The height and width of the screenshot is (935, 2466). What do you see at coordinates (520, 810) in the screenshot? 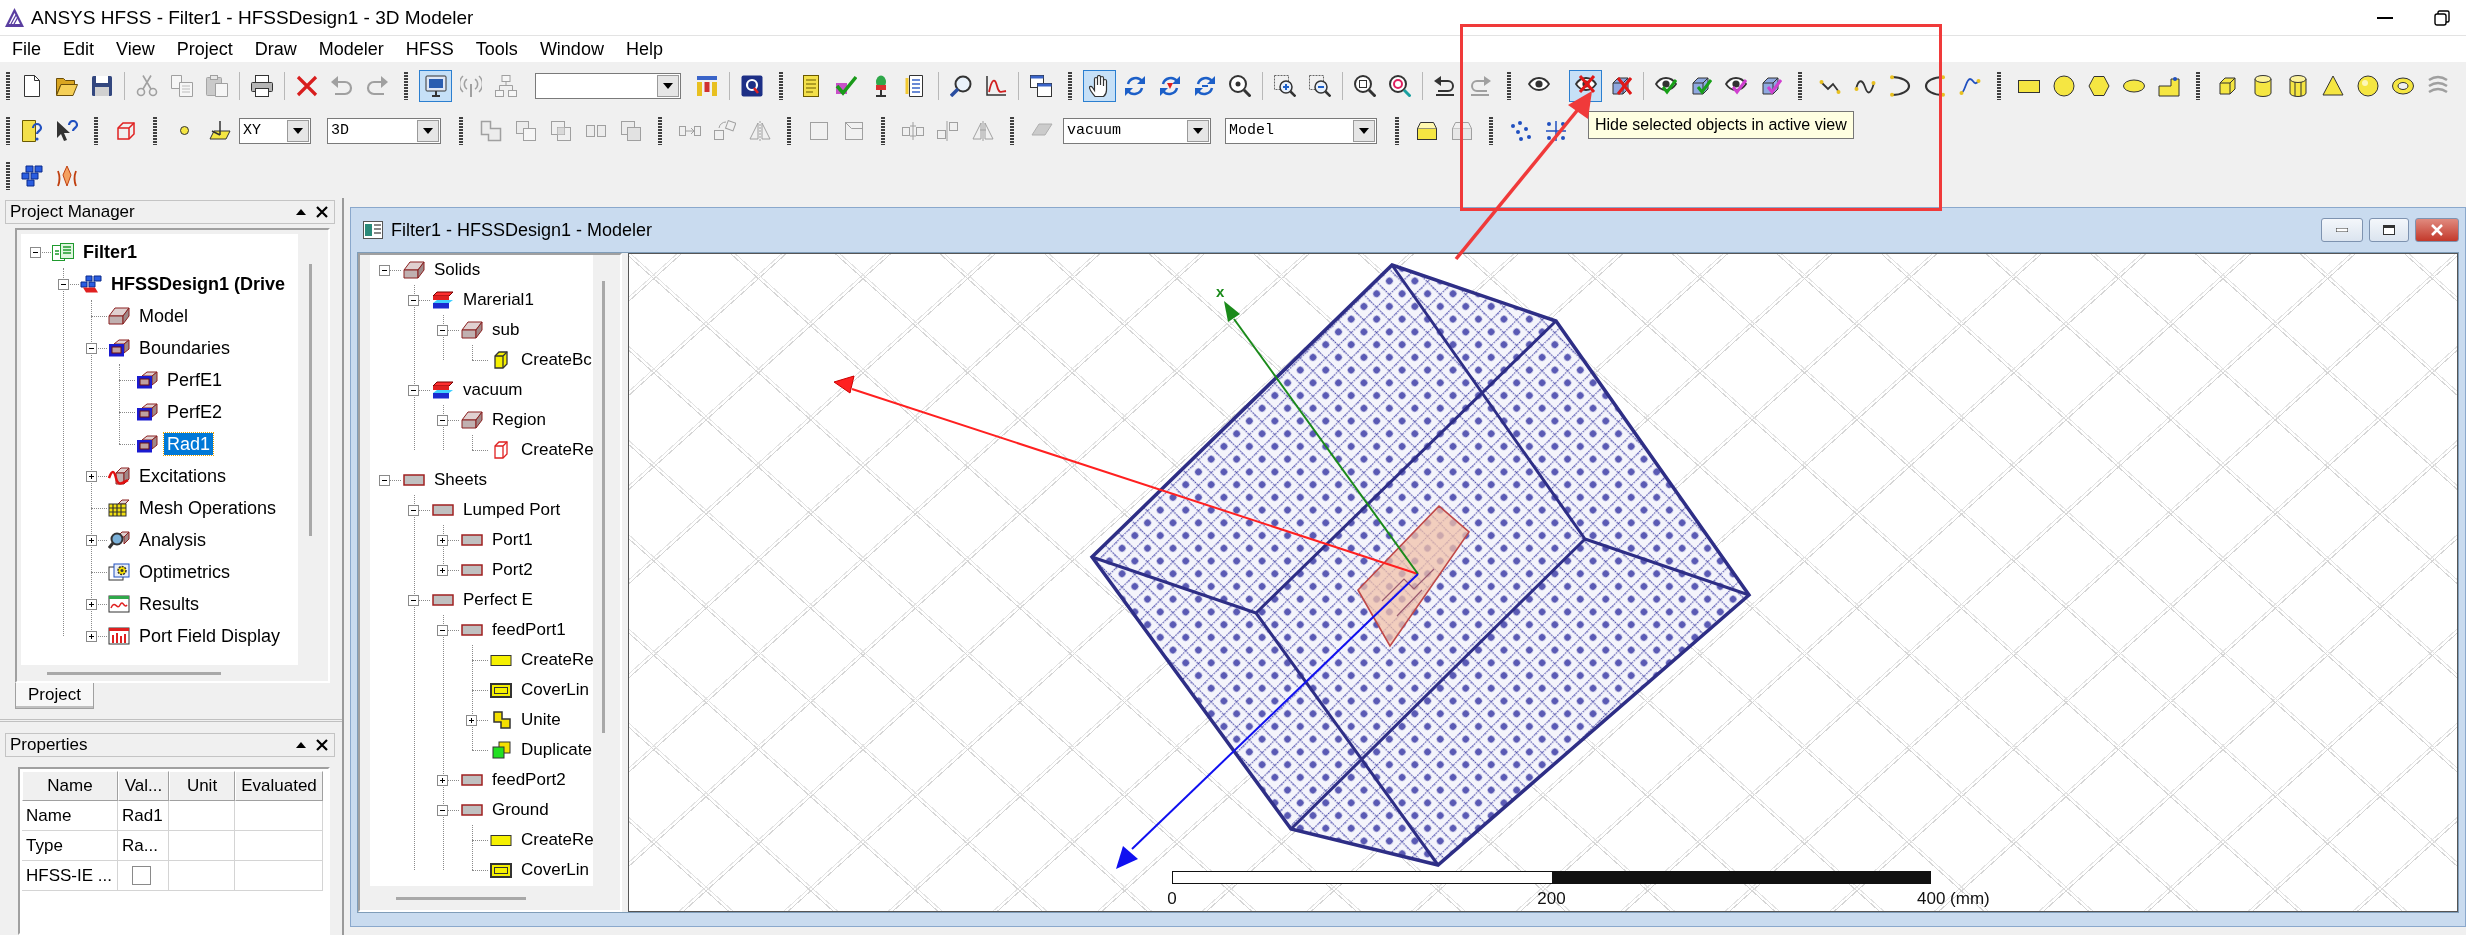
I see `tree-item: Ground` at bounding box center [520, 810].